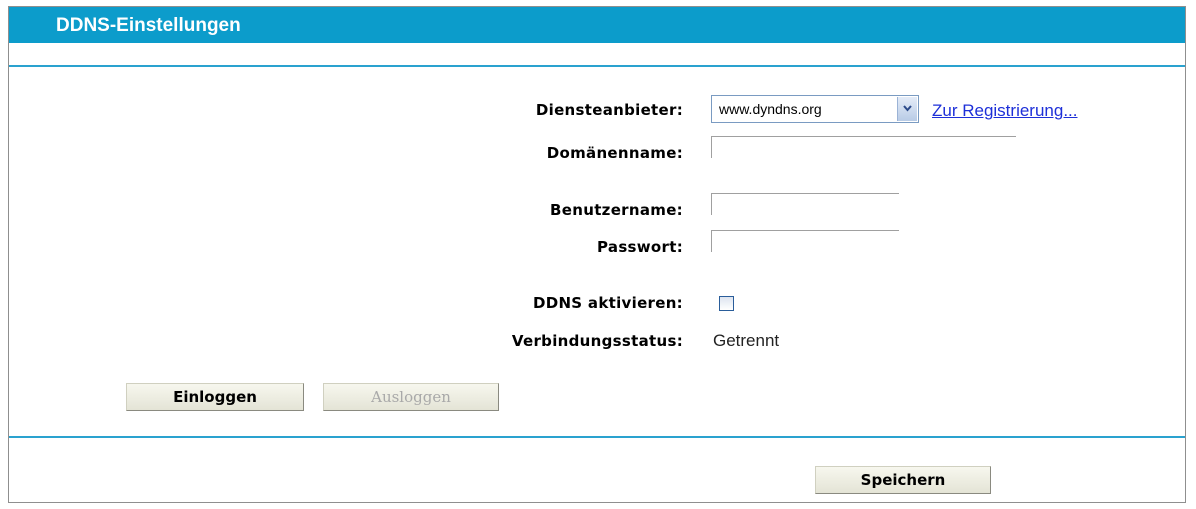 This screenshot has height=509, width=1196. What do you see at coordinates (770, 109) in the screenshot?
I see `provider-select-value: www.dyndns.org` at bounding box center [770, 109].